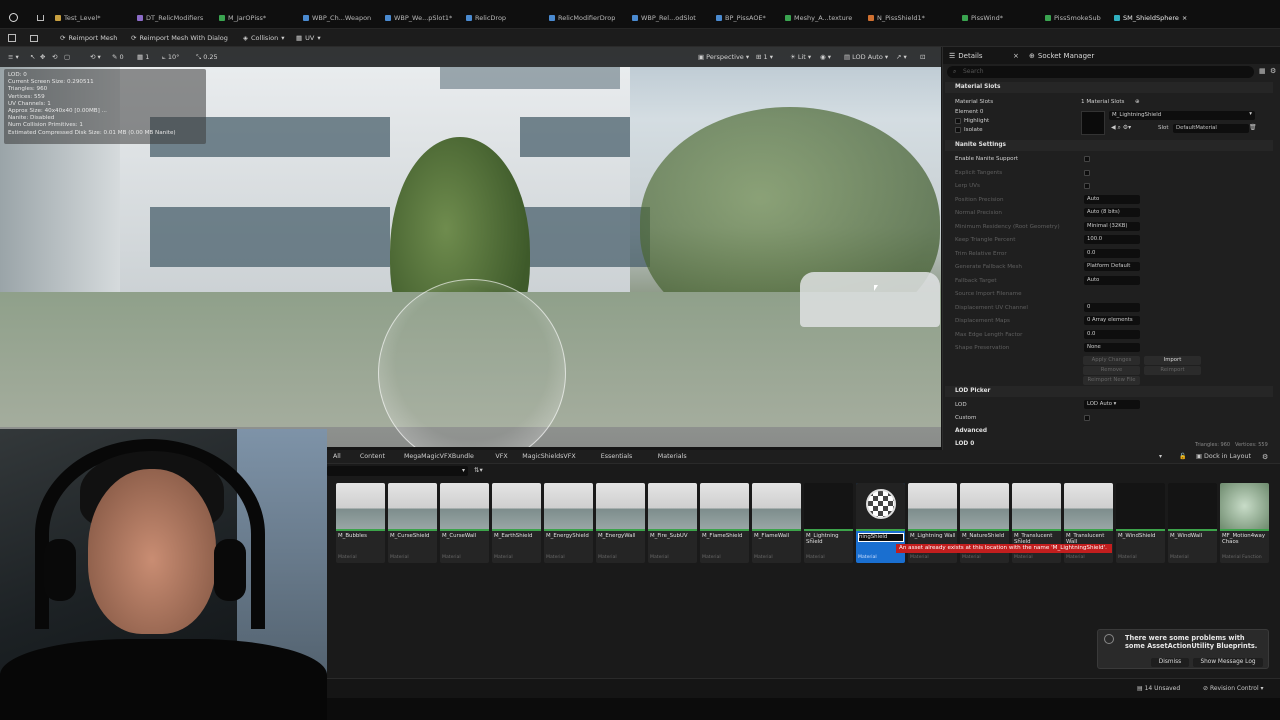 This screenshot has height=720, width=1280. Describe the element at coordinates (54, 57) in the screenshot. I see `rotate-icon: ⟲` at that location.